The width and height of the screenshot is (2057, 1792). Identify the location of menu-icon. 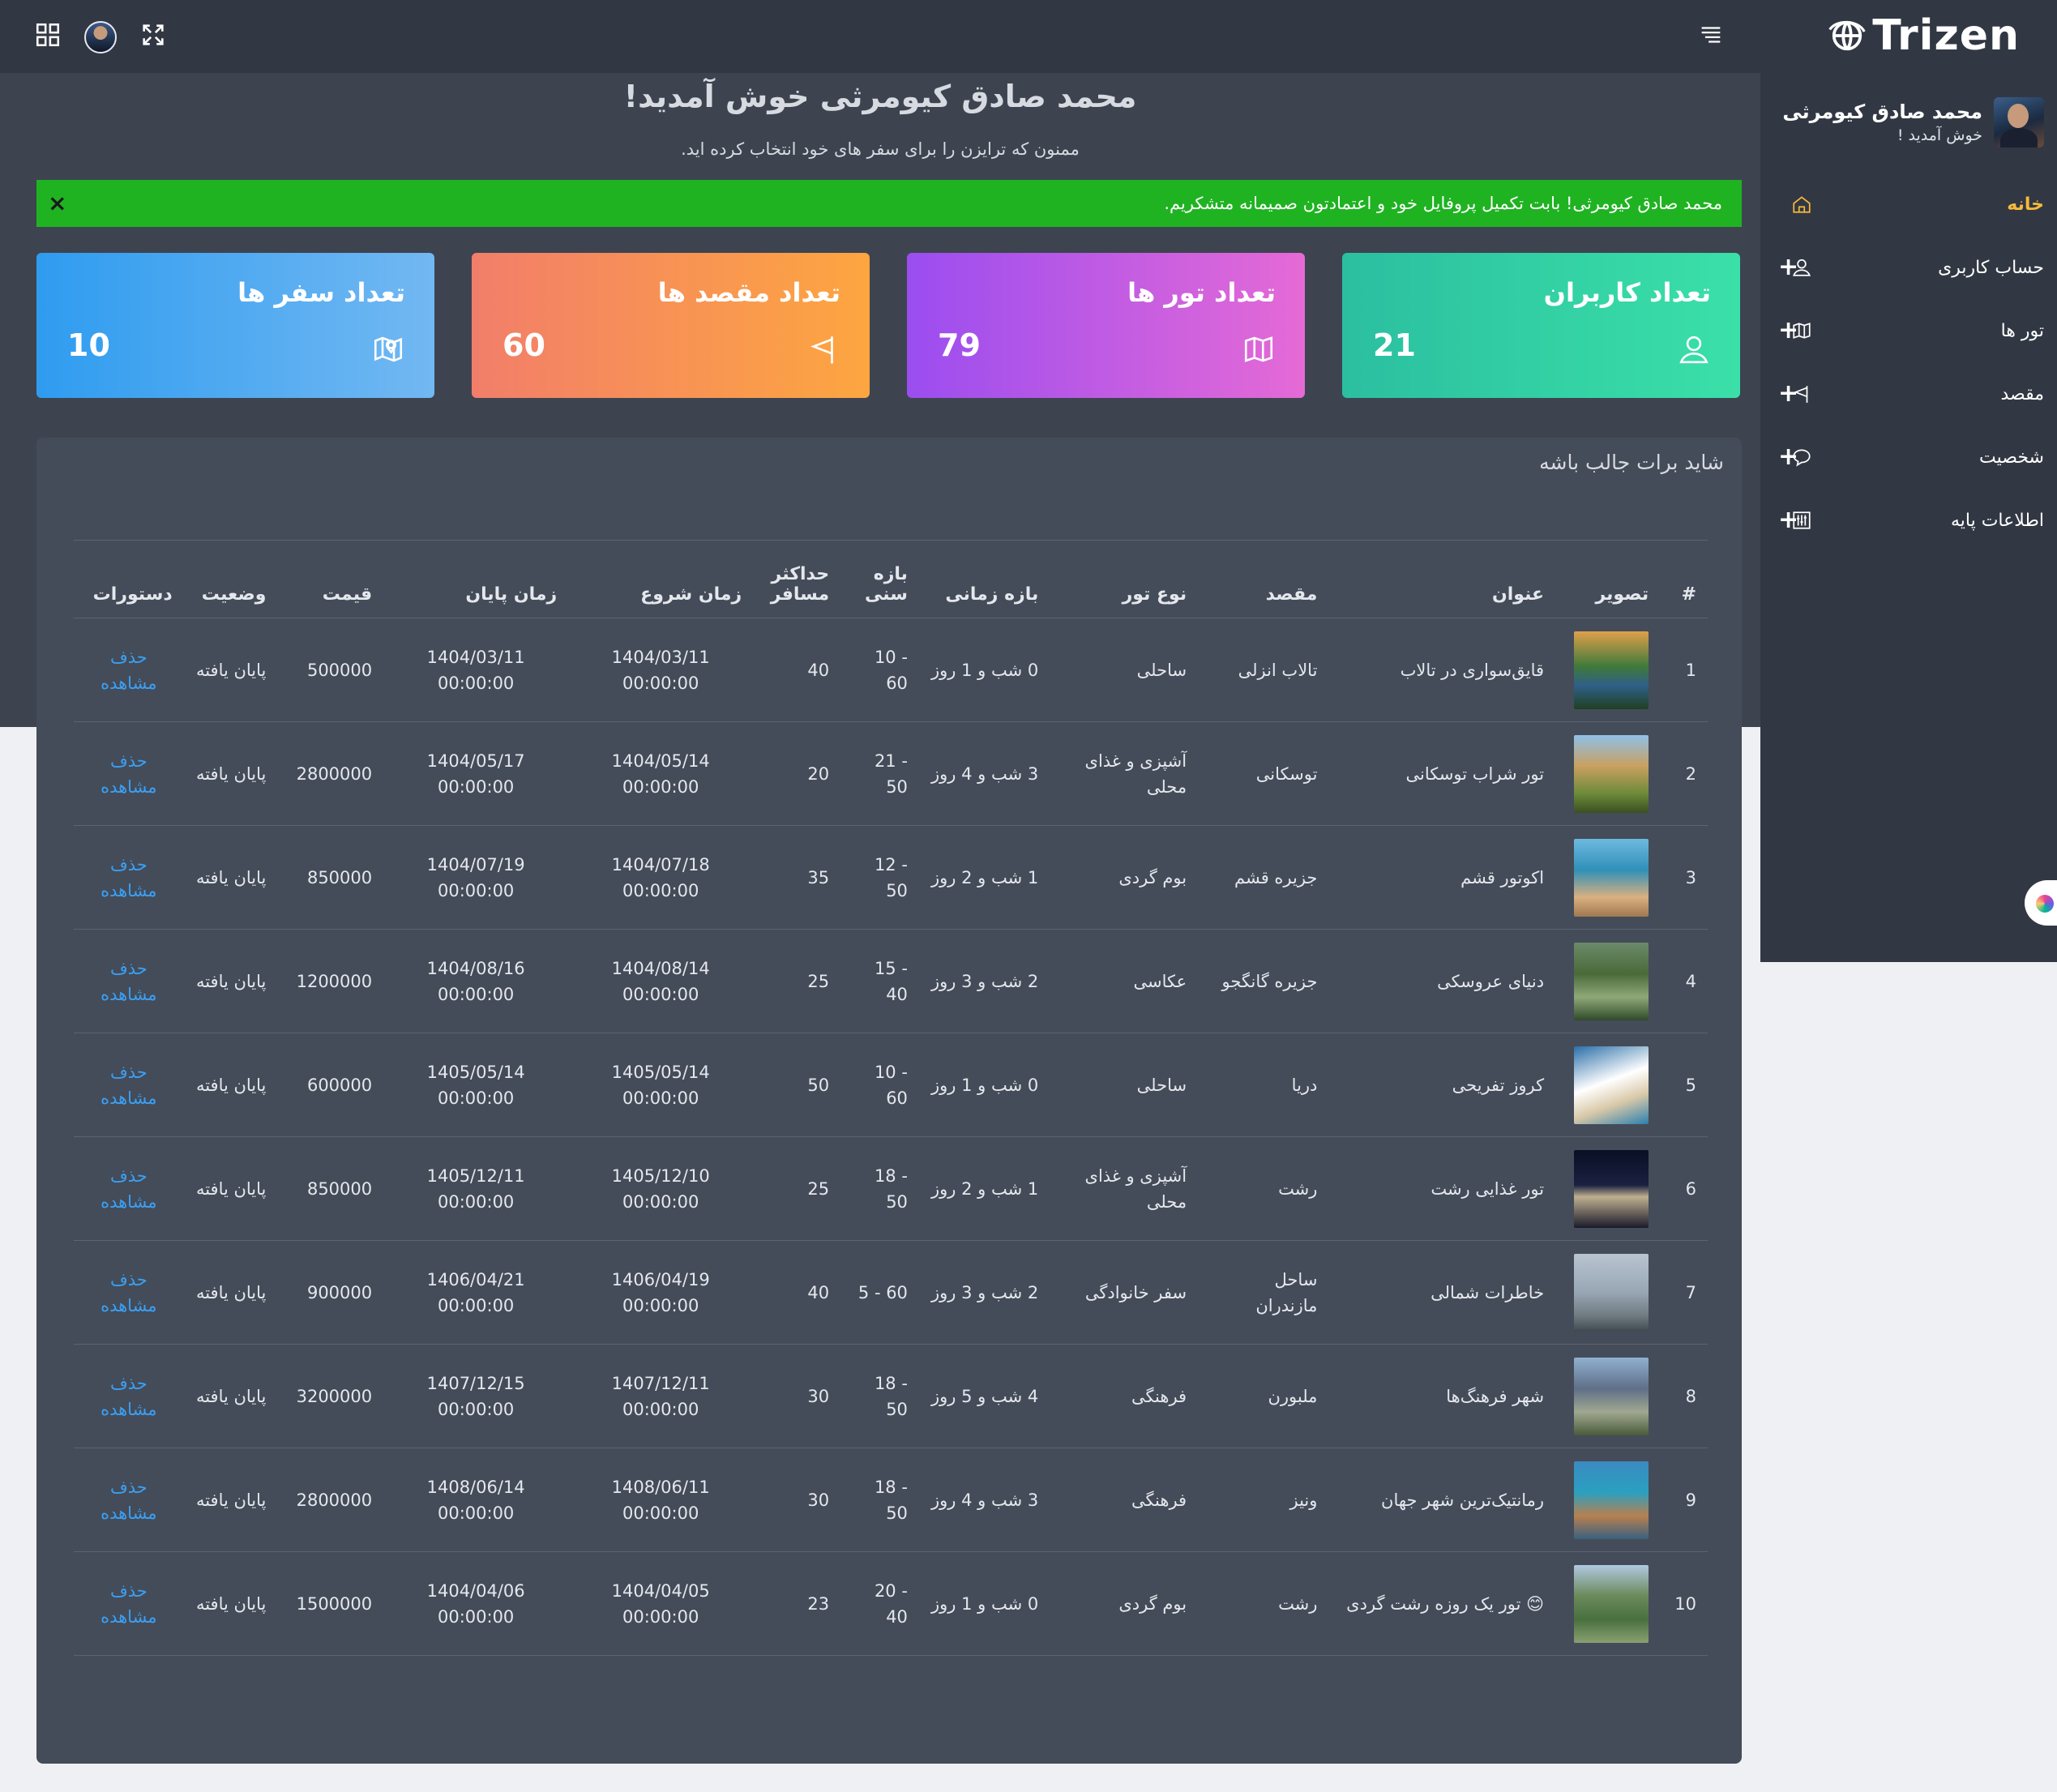
(1711, 35).